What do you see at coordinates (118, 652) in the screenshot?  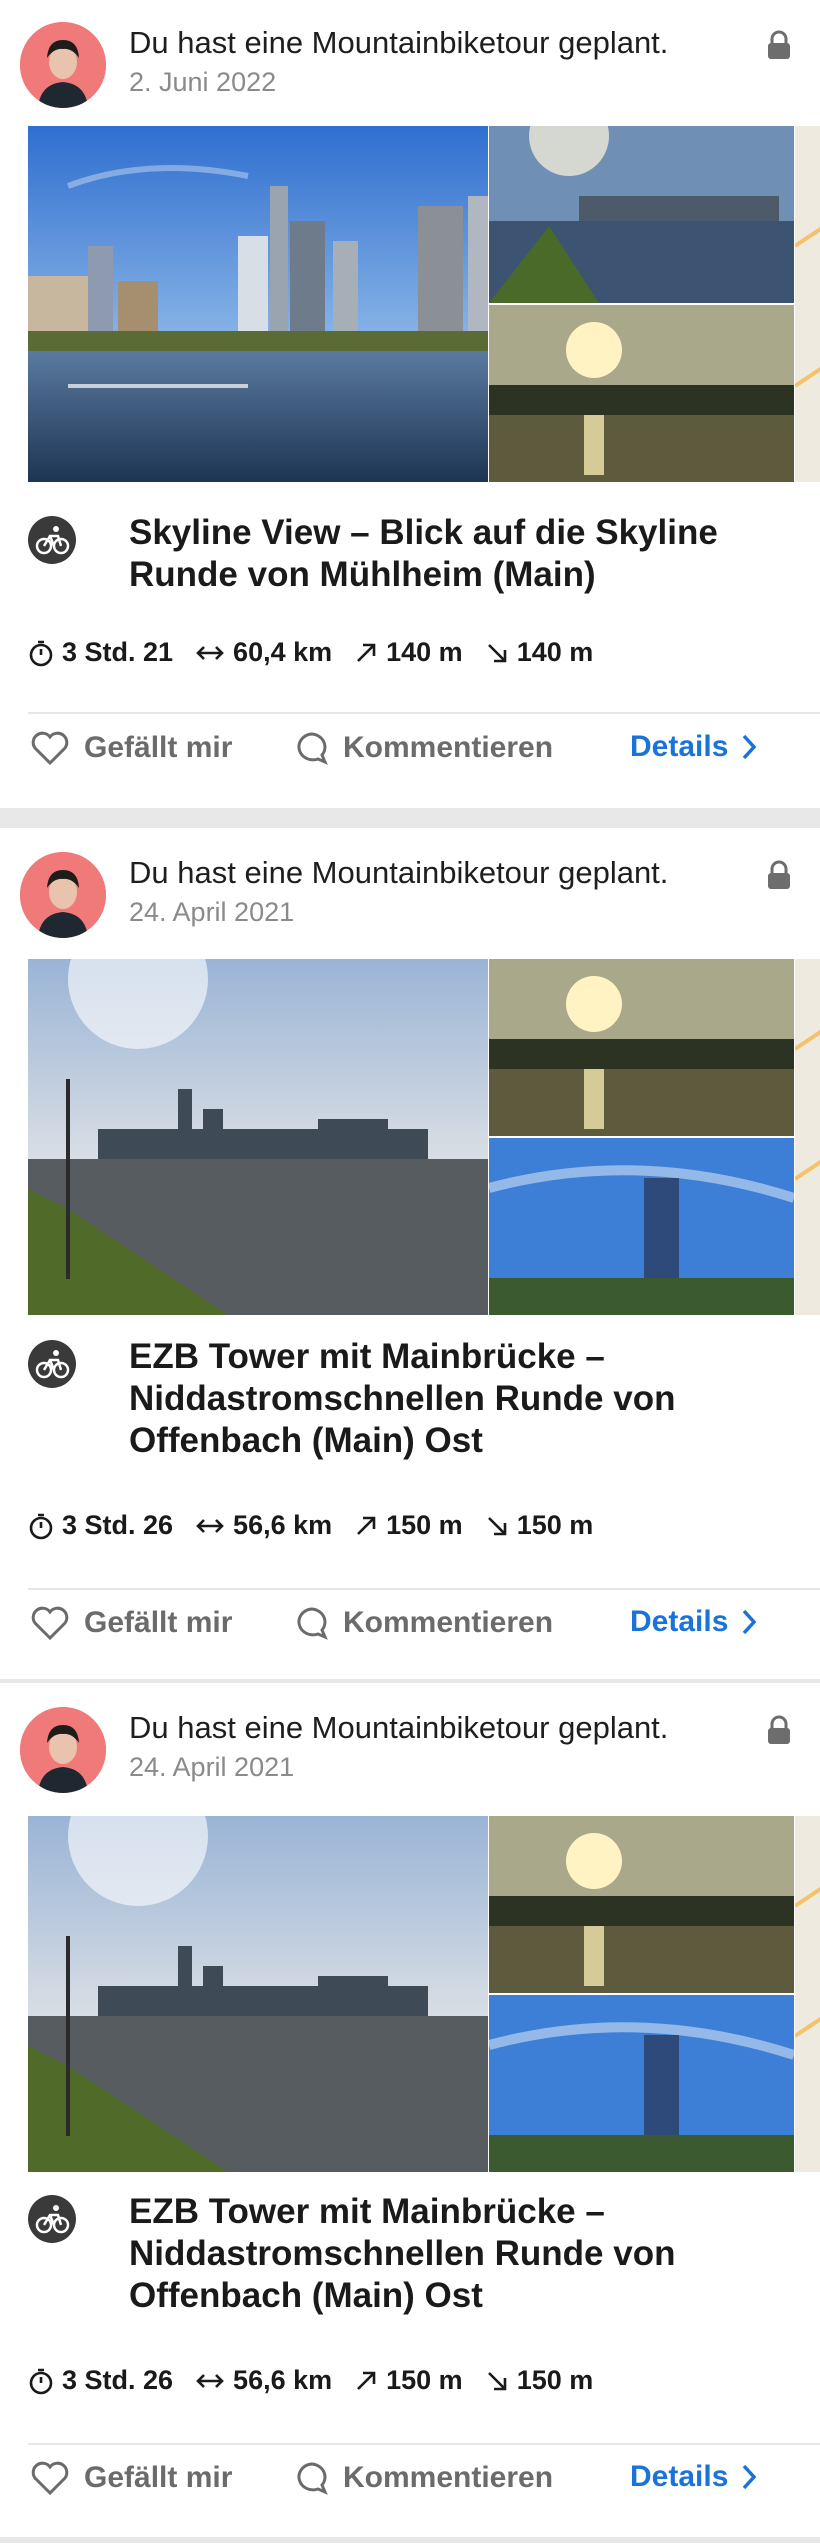 I see `stat-duration: 3 Std. 21` at bounding box center [118, 652].